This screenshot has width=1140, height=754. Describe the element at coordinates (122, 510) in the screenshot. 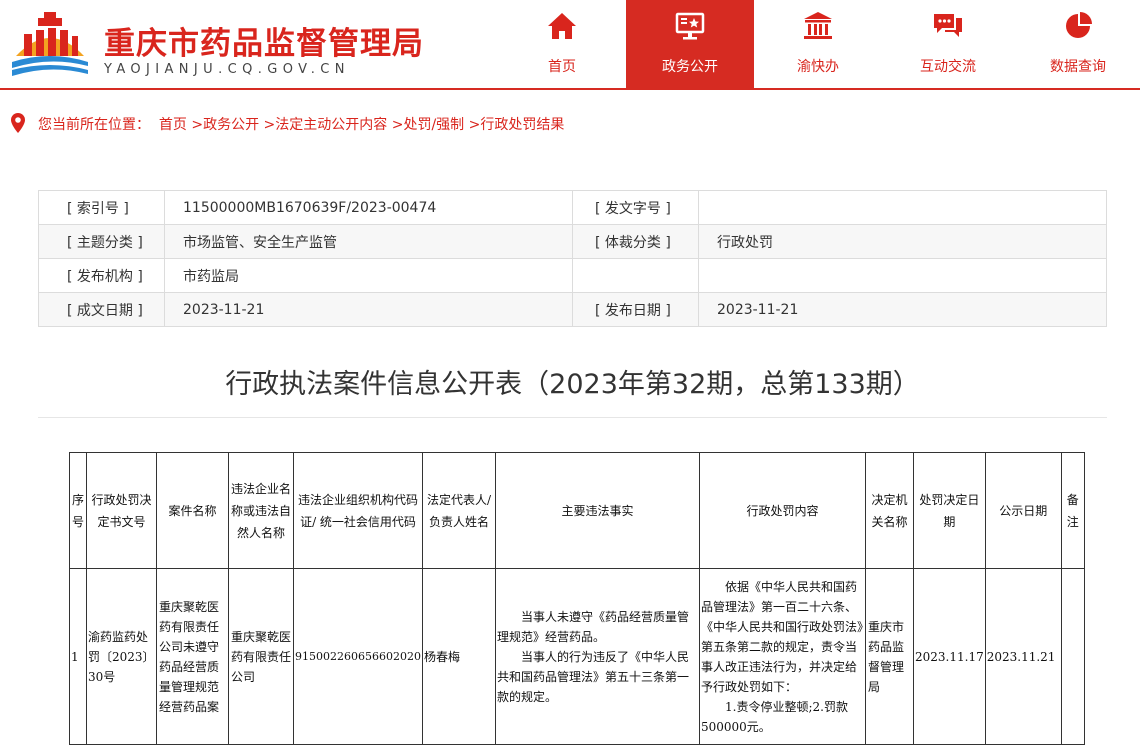

I see `header-decision-doc: 行政处罚决定书文号` at that location.